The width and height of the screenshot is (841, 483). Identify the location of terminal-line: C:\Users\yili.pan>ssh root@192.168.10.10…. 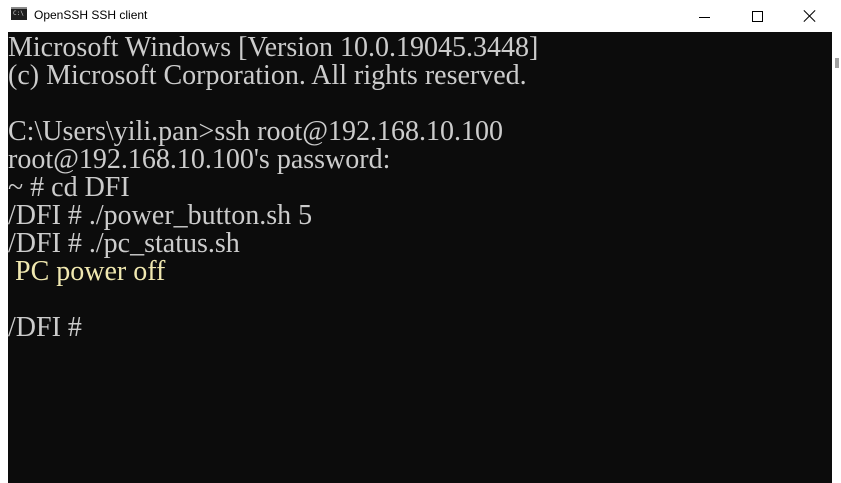
(256, 131).